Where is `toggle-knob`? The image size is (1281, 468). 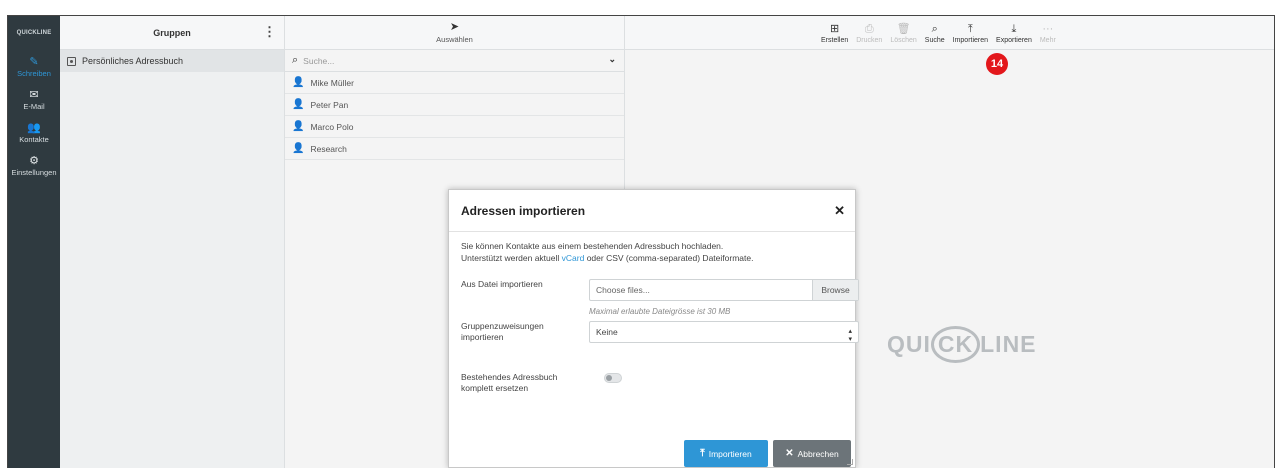 toggle-knob is located at coordinates (609, 378).